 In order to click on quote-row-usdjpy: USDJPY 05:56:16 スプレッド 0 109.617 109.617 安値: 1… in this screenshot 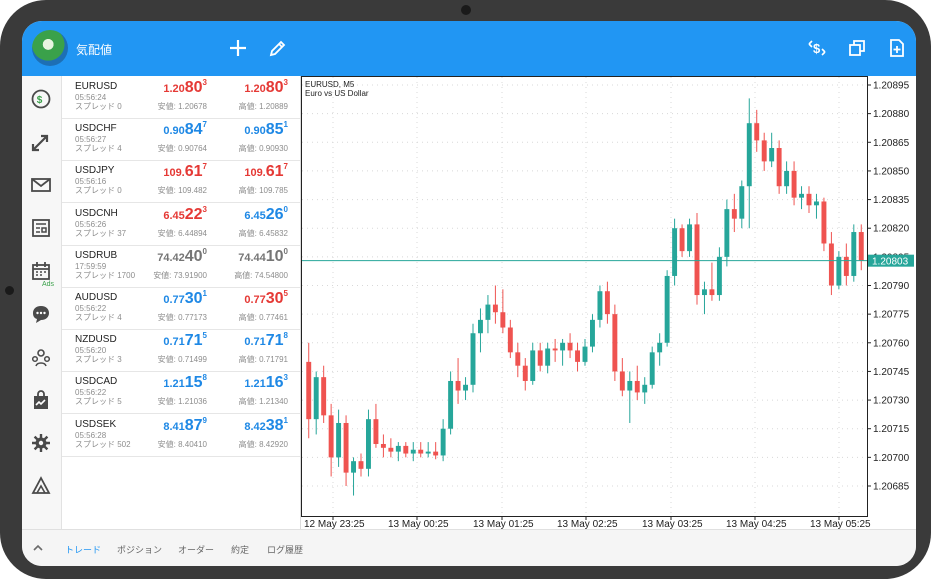, I will do `click(181, 182)`.